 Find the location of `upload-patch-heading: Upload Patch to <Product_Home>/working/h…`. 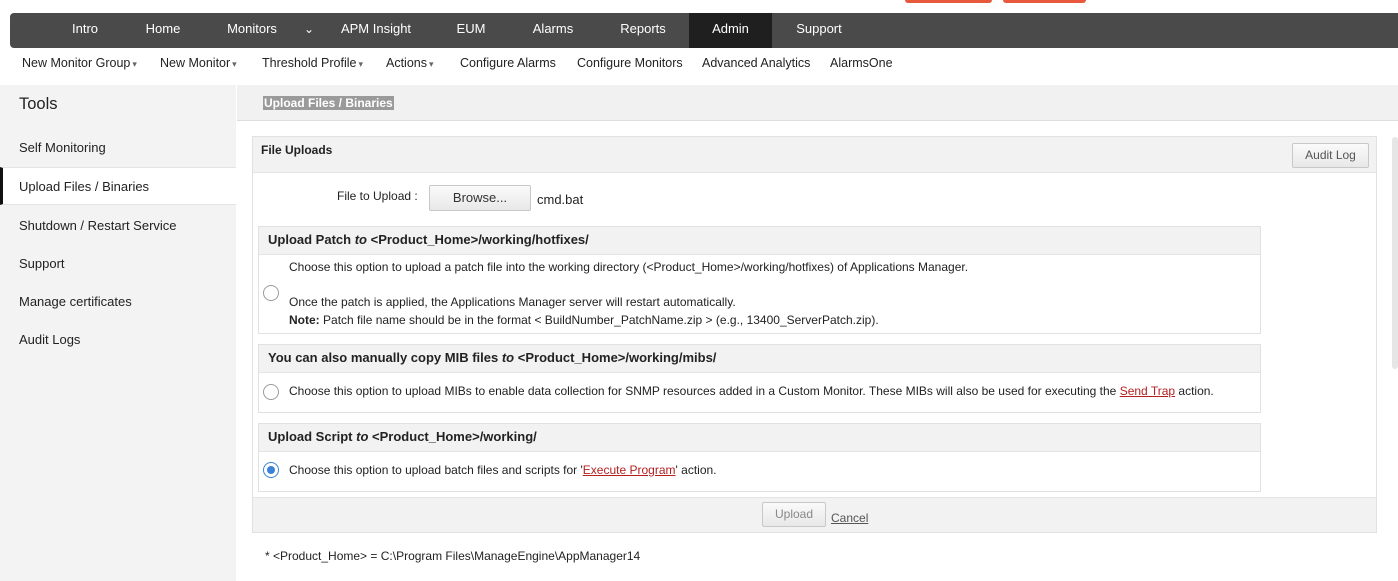

upload-patch-heading: Upload Patch to <Product_Home>/working/h… is located at coordinates (759, 241).